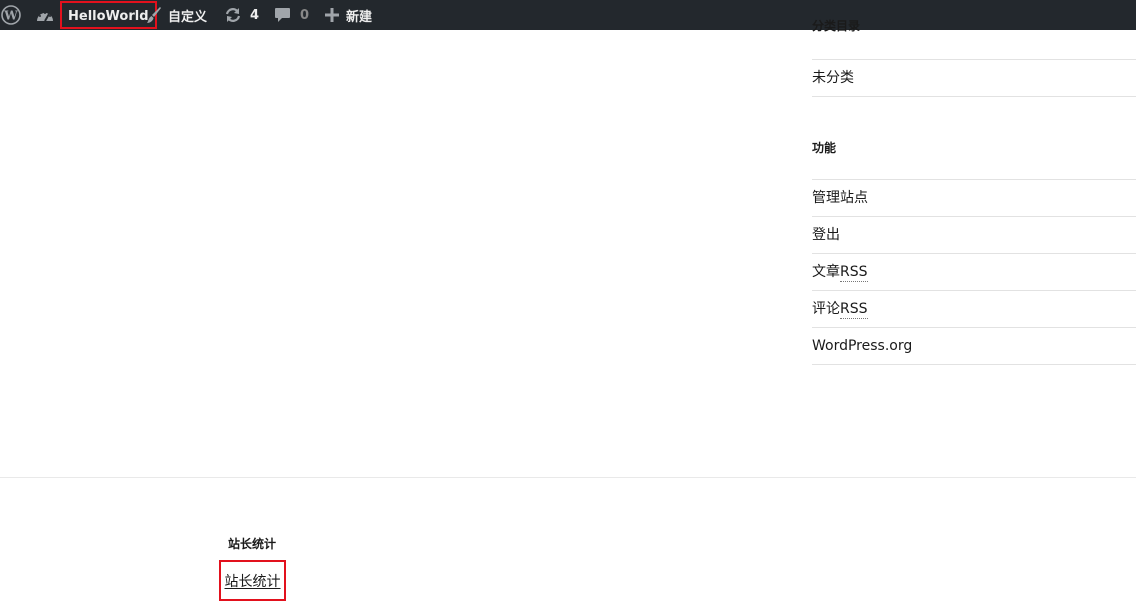 This screenshot has width=1136, height=609. I want to click on comments-link: 0, so click(291, 15).